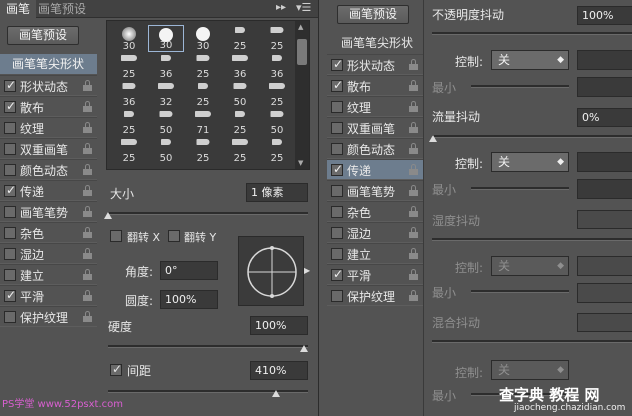 This screenshot has width=632, height=416. Describe the element at coordinates (174, 236) in the screenshot. I see `flip-y-checkbox` at that location.